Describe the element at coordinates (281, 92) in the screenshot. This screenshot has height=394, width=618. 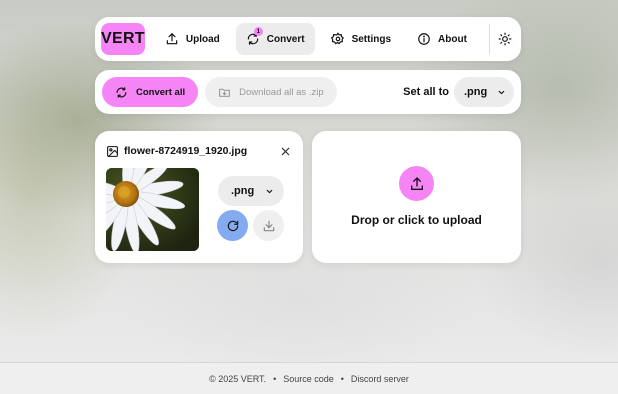
I see `download-zip-label: Download all as .zip` at that location.